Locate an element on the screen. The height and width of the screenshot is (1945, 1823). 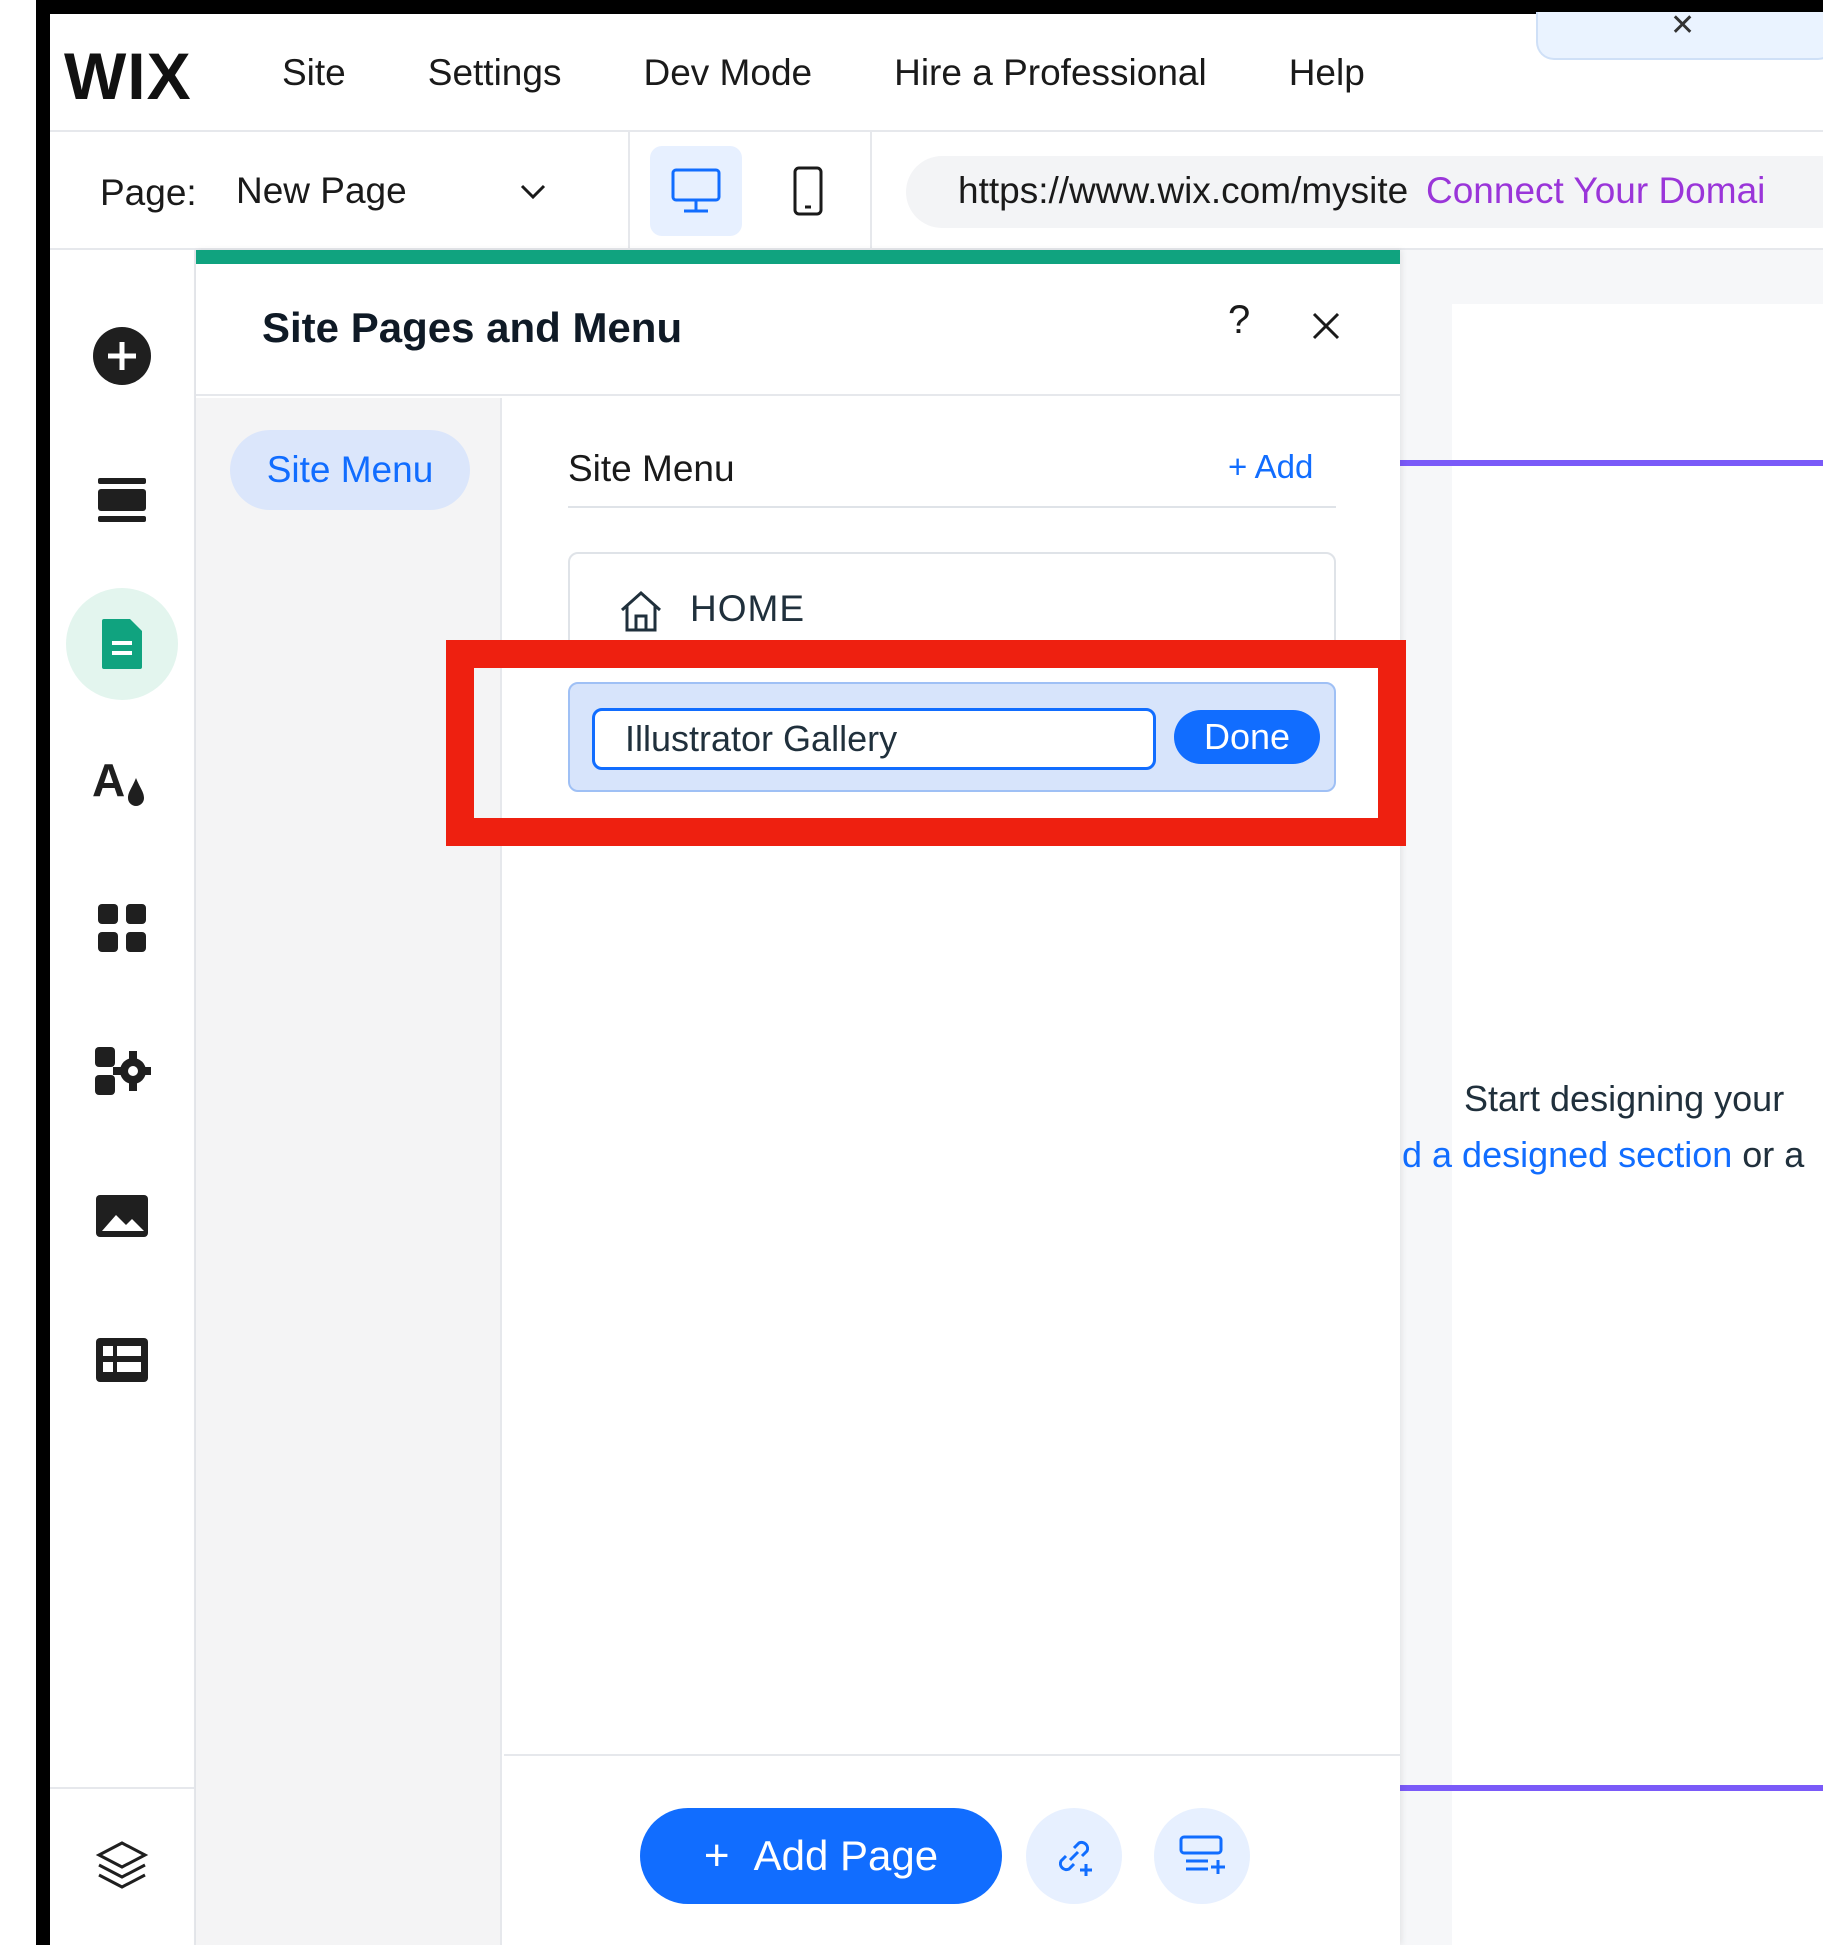
mobile-icon is located at coordinates (808, 191).